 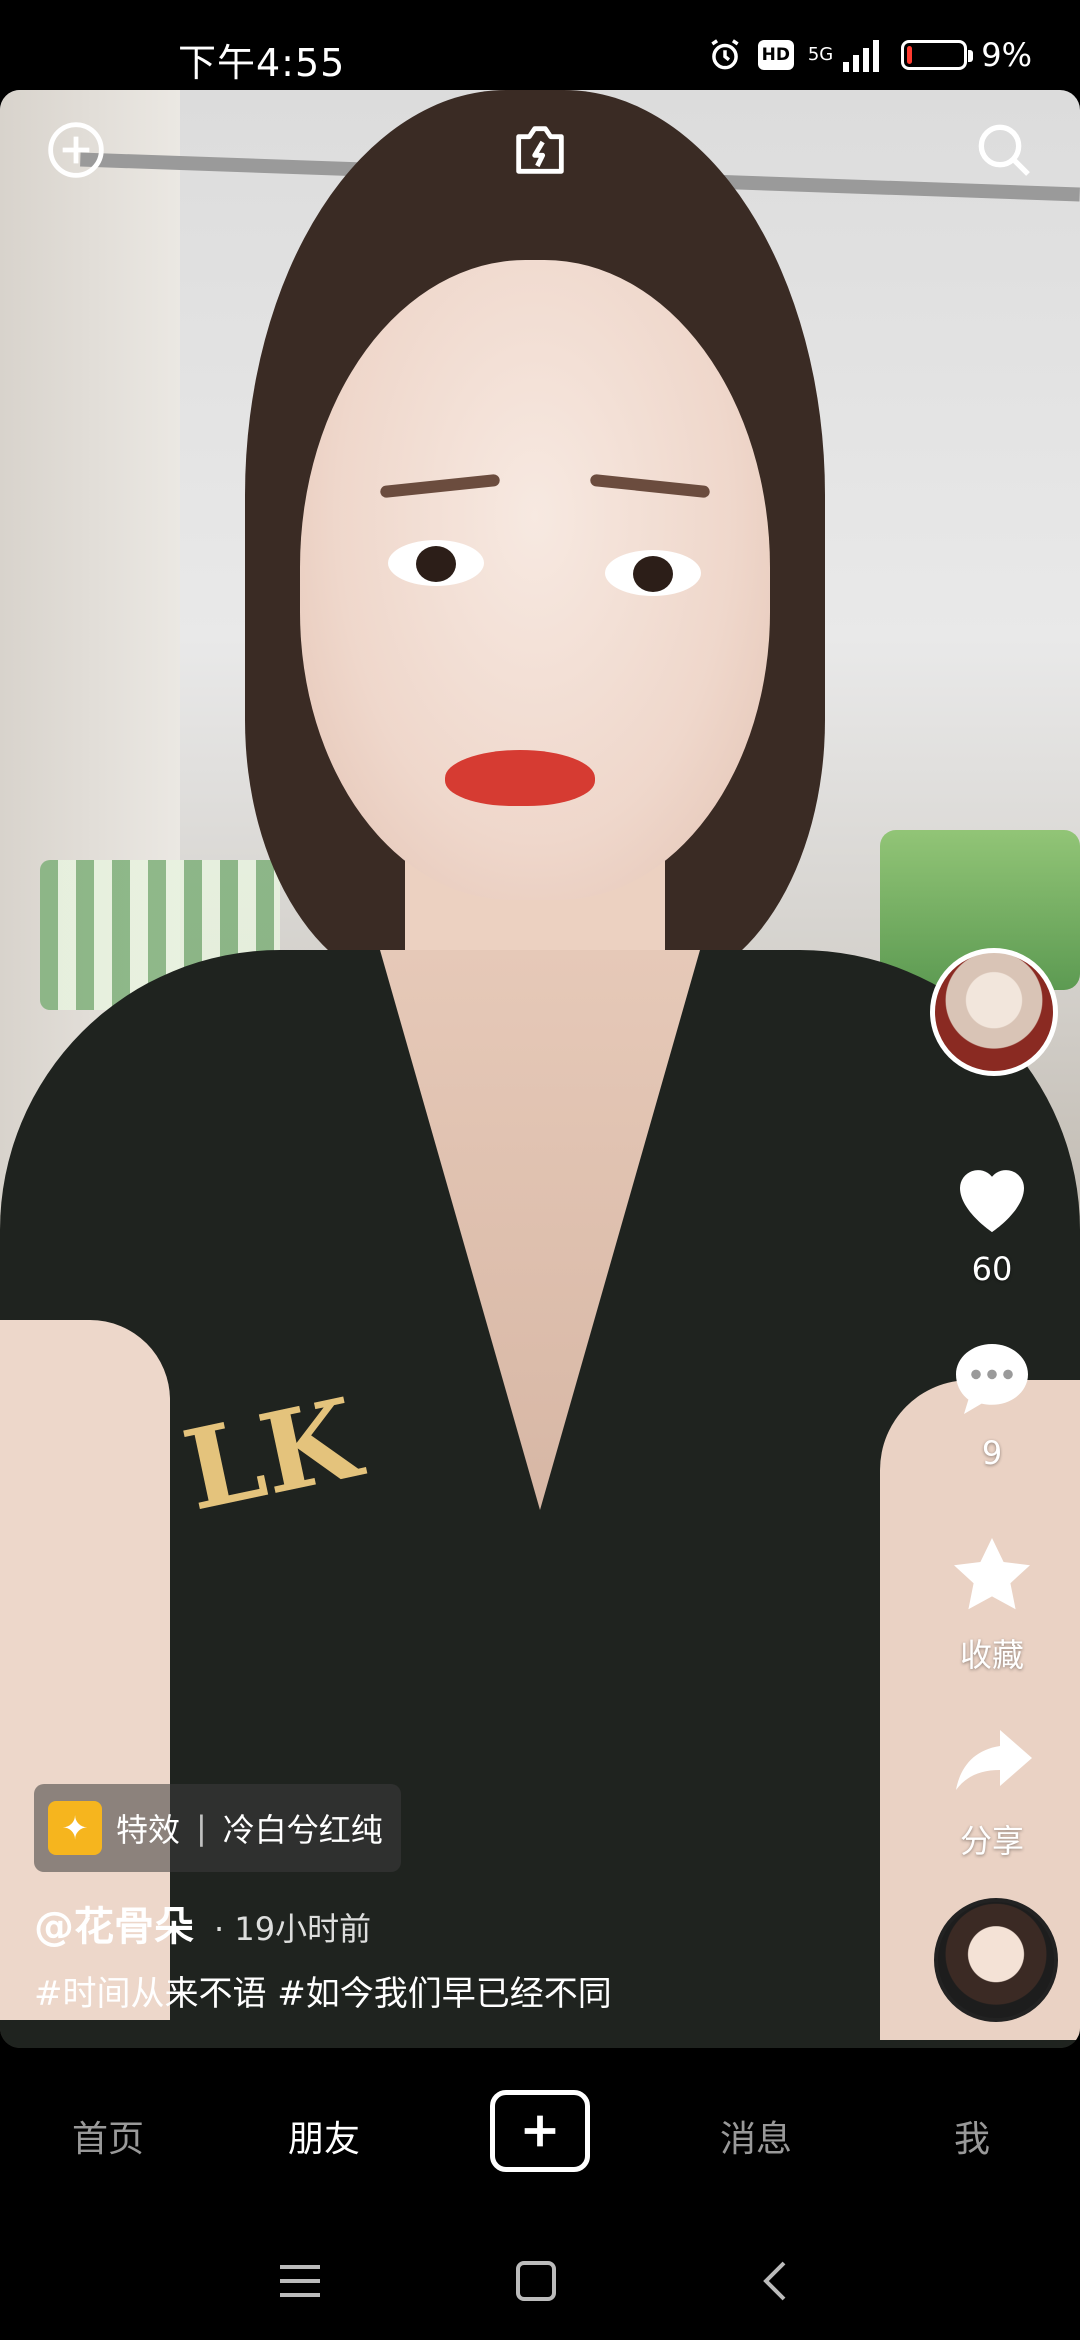 I want to click on status-icons: HD 5G 9%, so click(x=869, y=55).